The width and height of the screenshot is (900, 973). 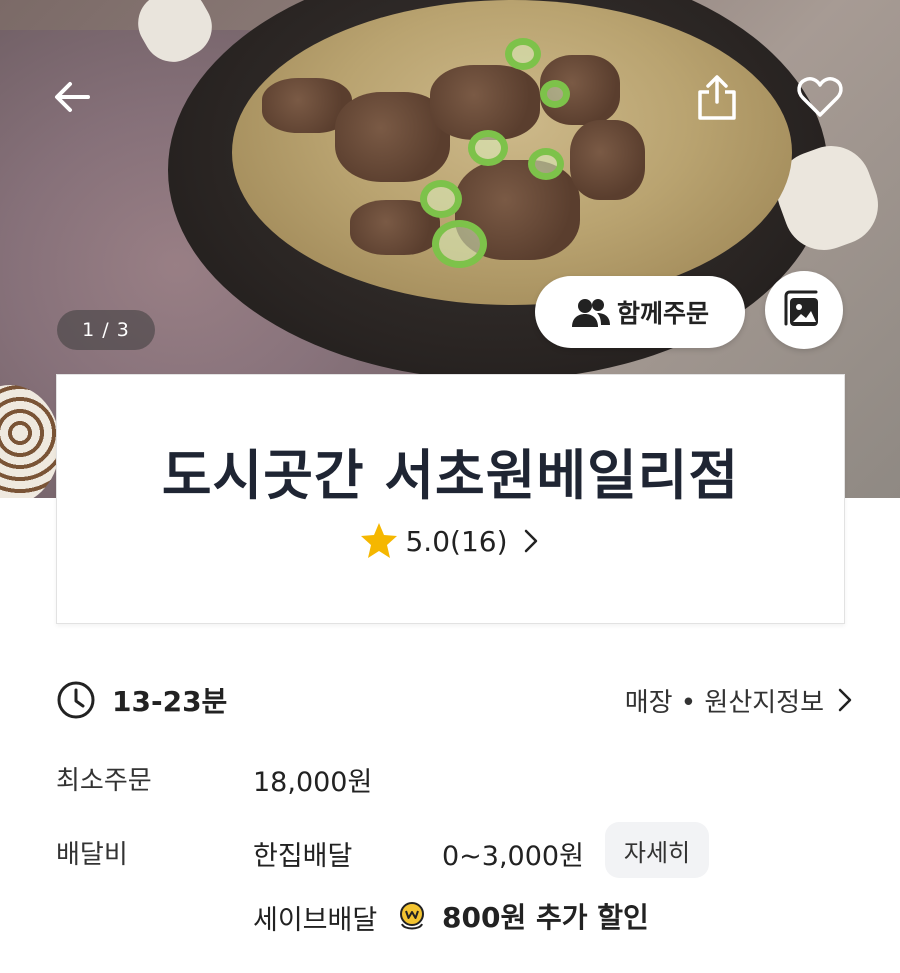 What do you see at coordinates (801, 308) in the screenshot?
I see `gallery-icon` at bounding box center [801, 308].